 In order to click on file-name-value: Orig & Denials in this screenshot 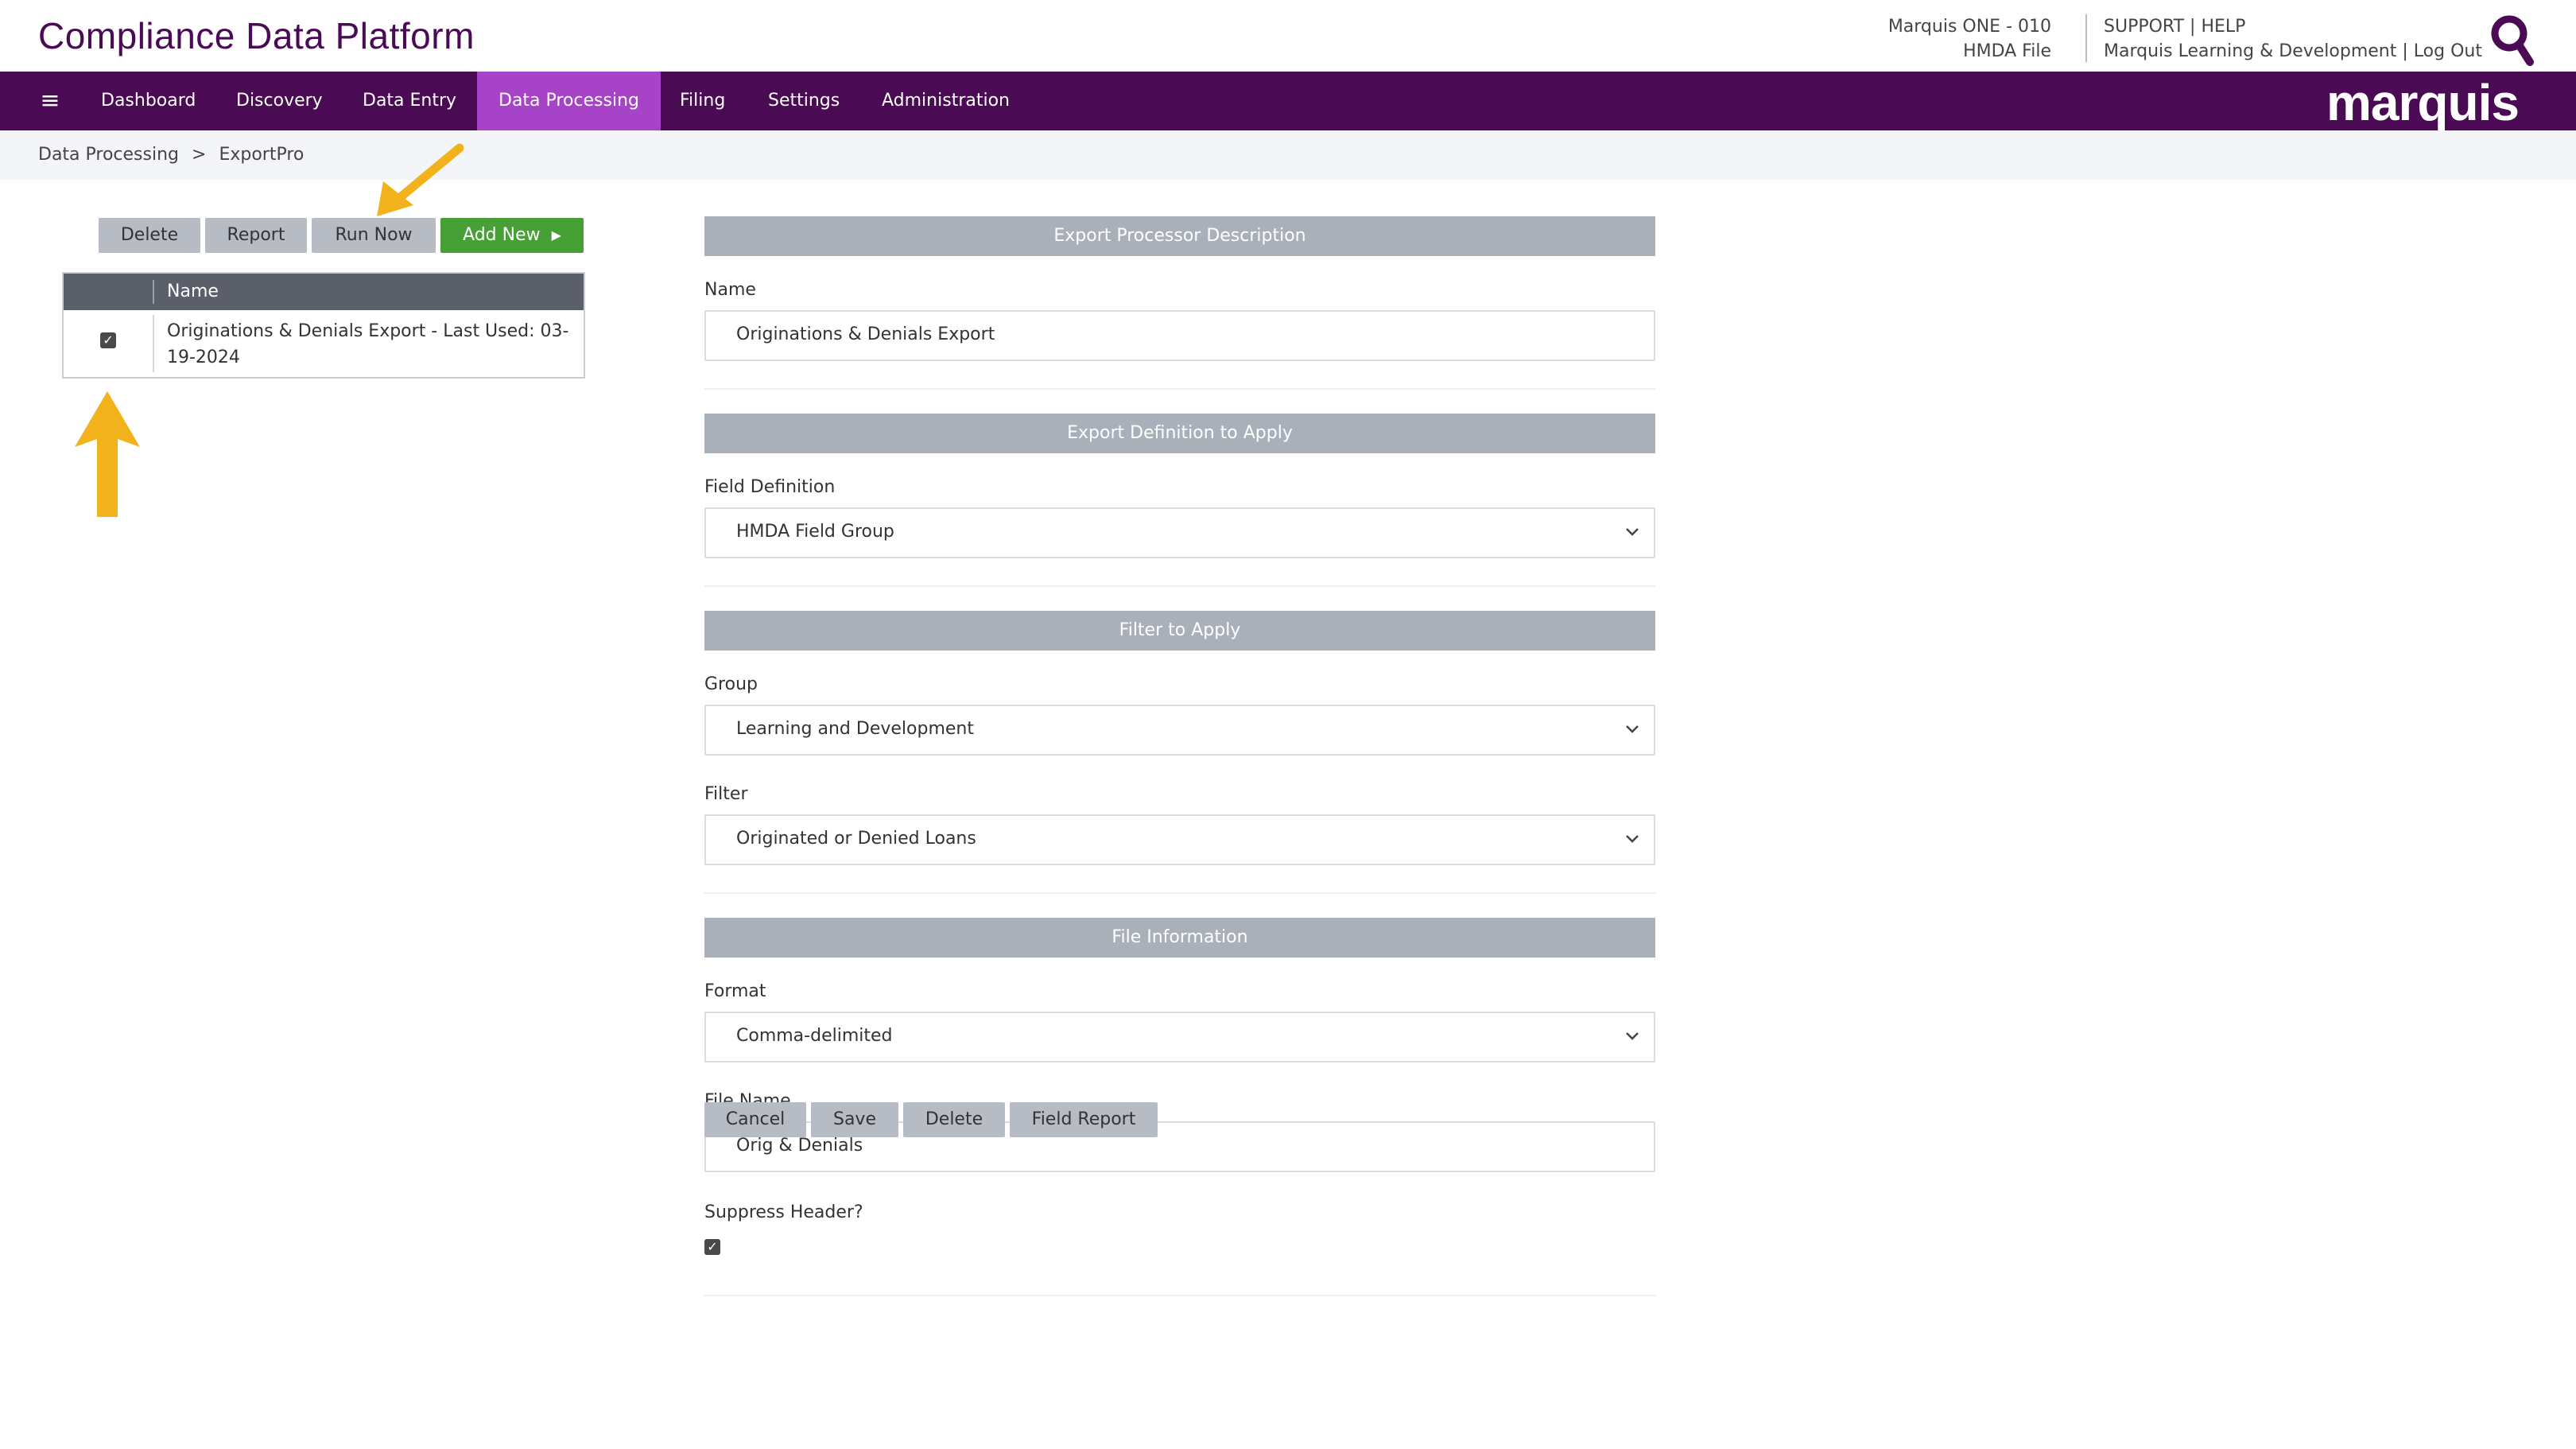, I will do `click(800, 1146)`.